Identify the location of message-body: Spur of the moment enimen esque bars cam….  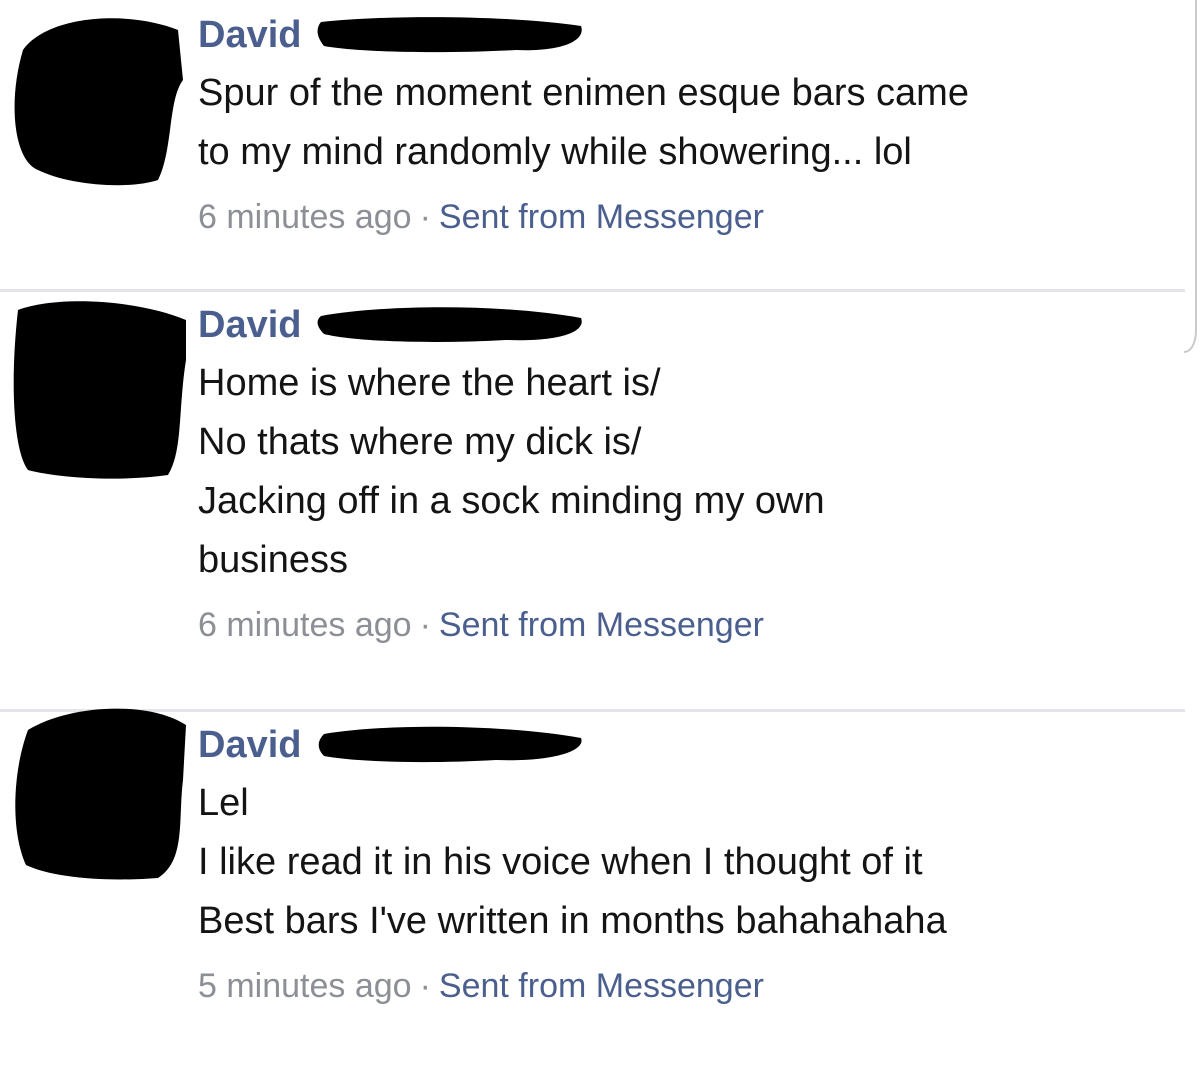
(681, 123).